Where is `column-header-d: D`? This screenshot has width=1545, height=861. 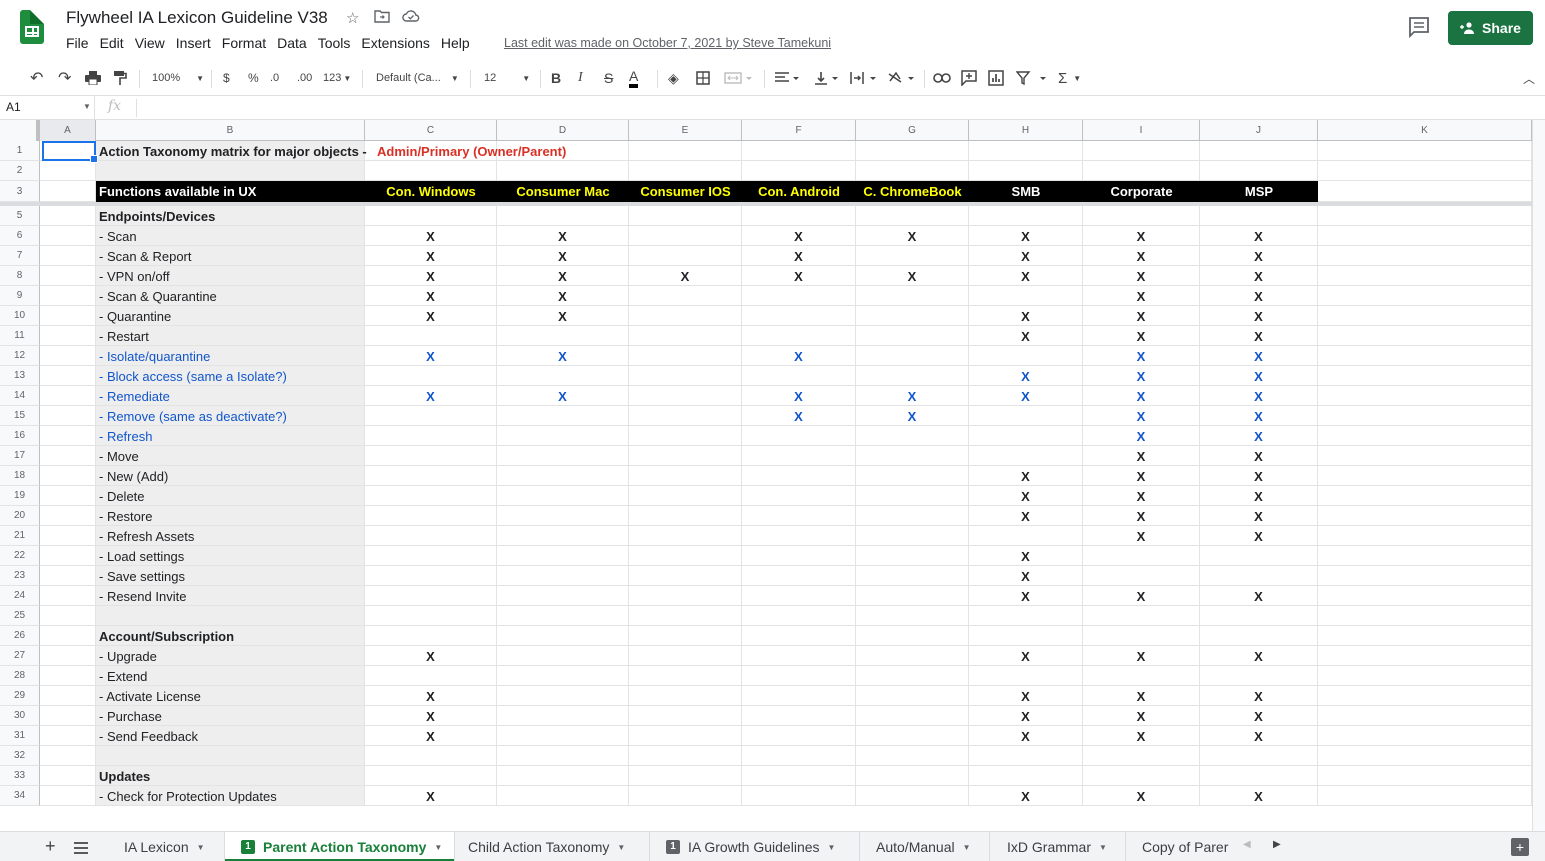
column-header-d: D is located at coordinates (563, 130).